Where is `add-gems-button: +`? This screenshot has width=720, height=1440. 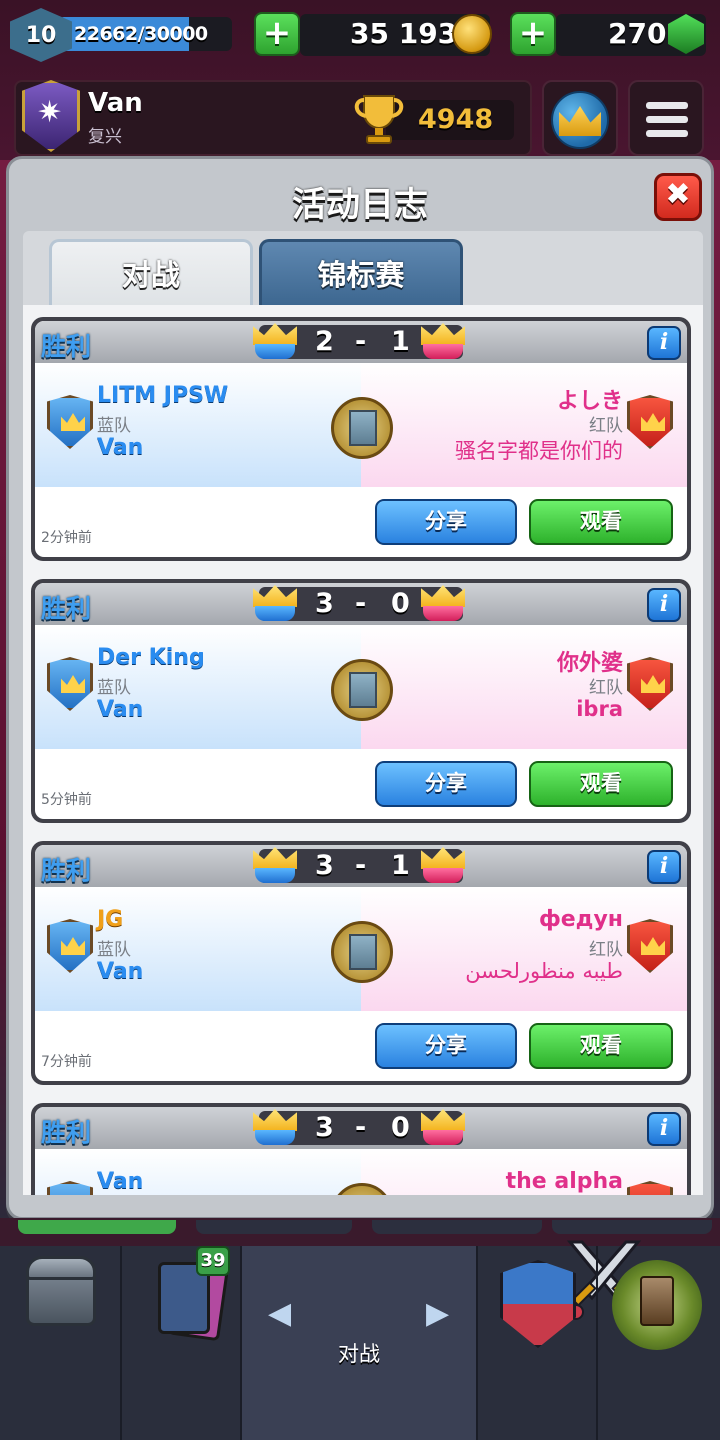 add-gems-button: + is located at coordinates (533, 34).